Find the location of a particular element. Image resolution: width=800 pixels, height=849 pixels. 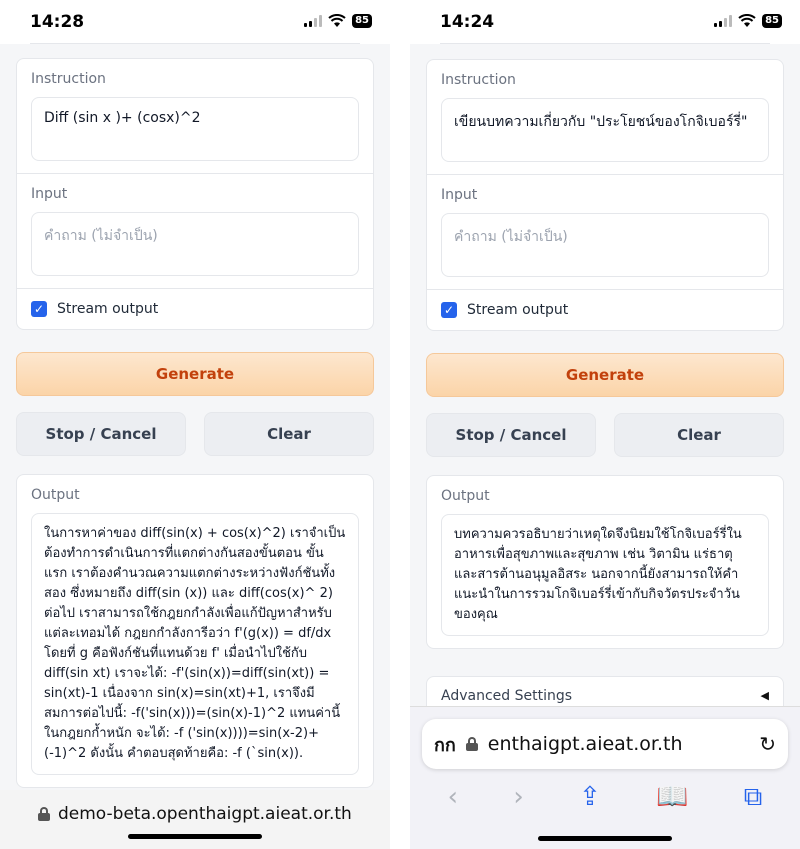

url-text: enthaigpt.aieat.or.th is located at coordinates (618, 744).